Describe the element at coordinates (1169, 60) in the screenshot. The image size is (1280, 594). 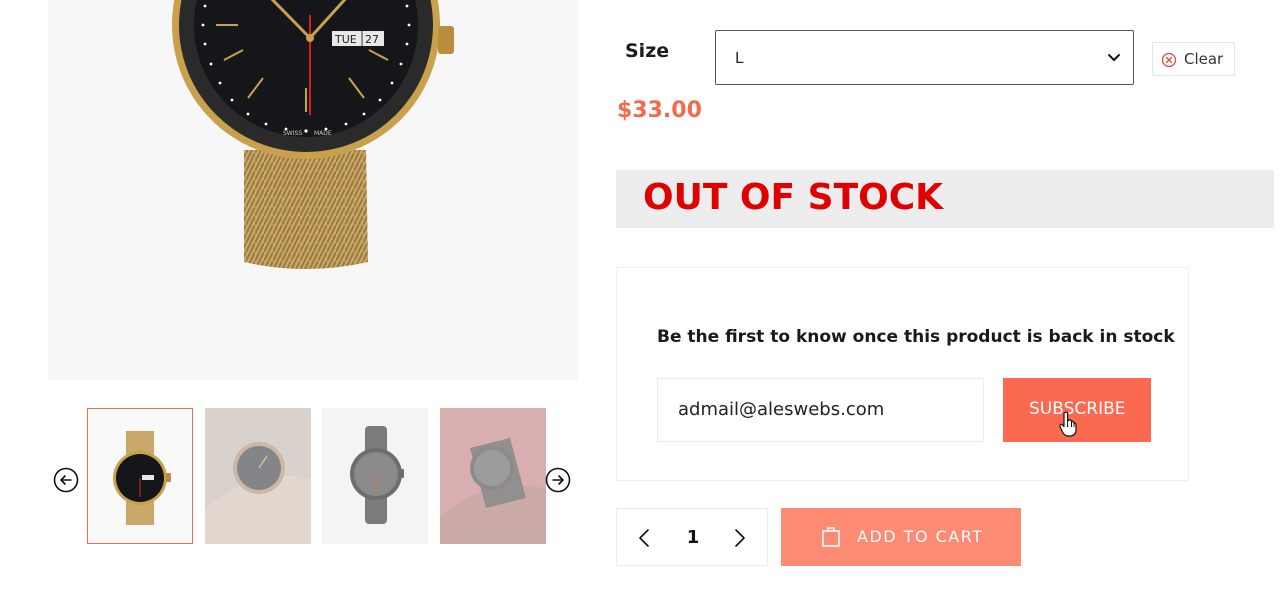
I see `close-circle-icon` at that location.